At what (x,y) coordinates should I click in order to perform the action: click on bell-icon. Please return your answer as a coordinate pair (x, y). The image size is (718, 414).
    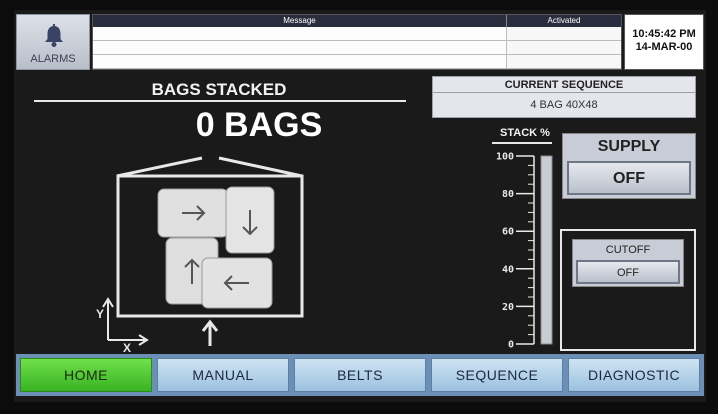
    Looking at the image, I should click on (54, 35).